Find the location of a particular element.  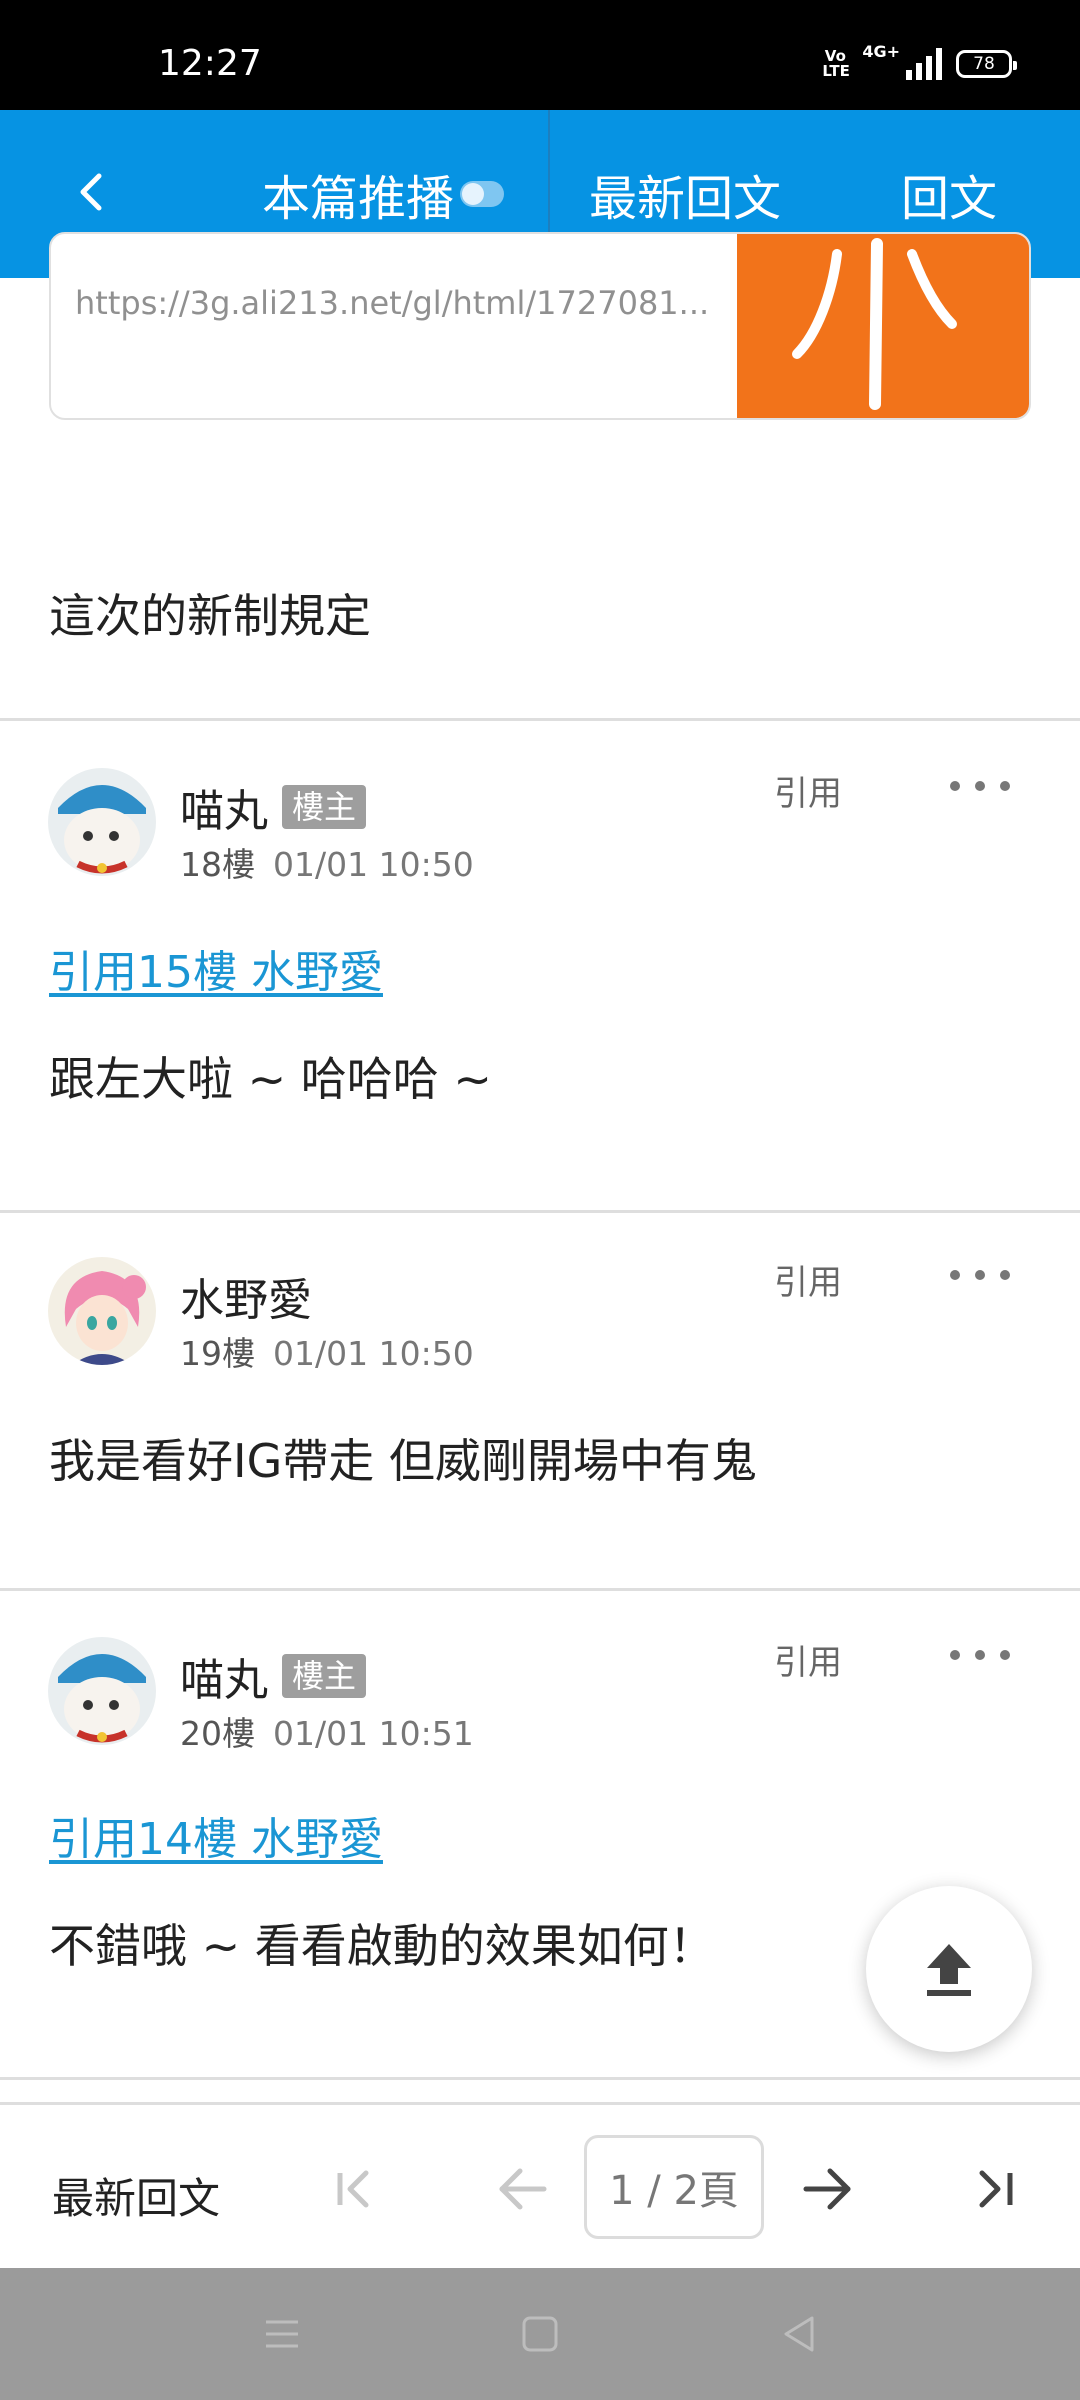

floor-number: 18樓 is located at coordinates (217, 864).